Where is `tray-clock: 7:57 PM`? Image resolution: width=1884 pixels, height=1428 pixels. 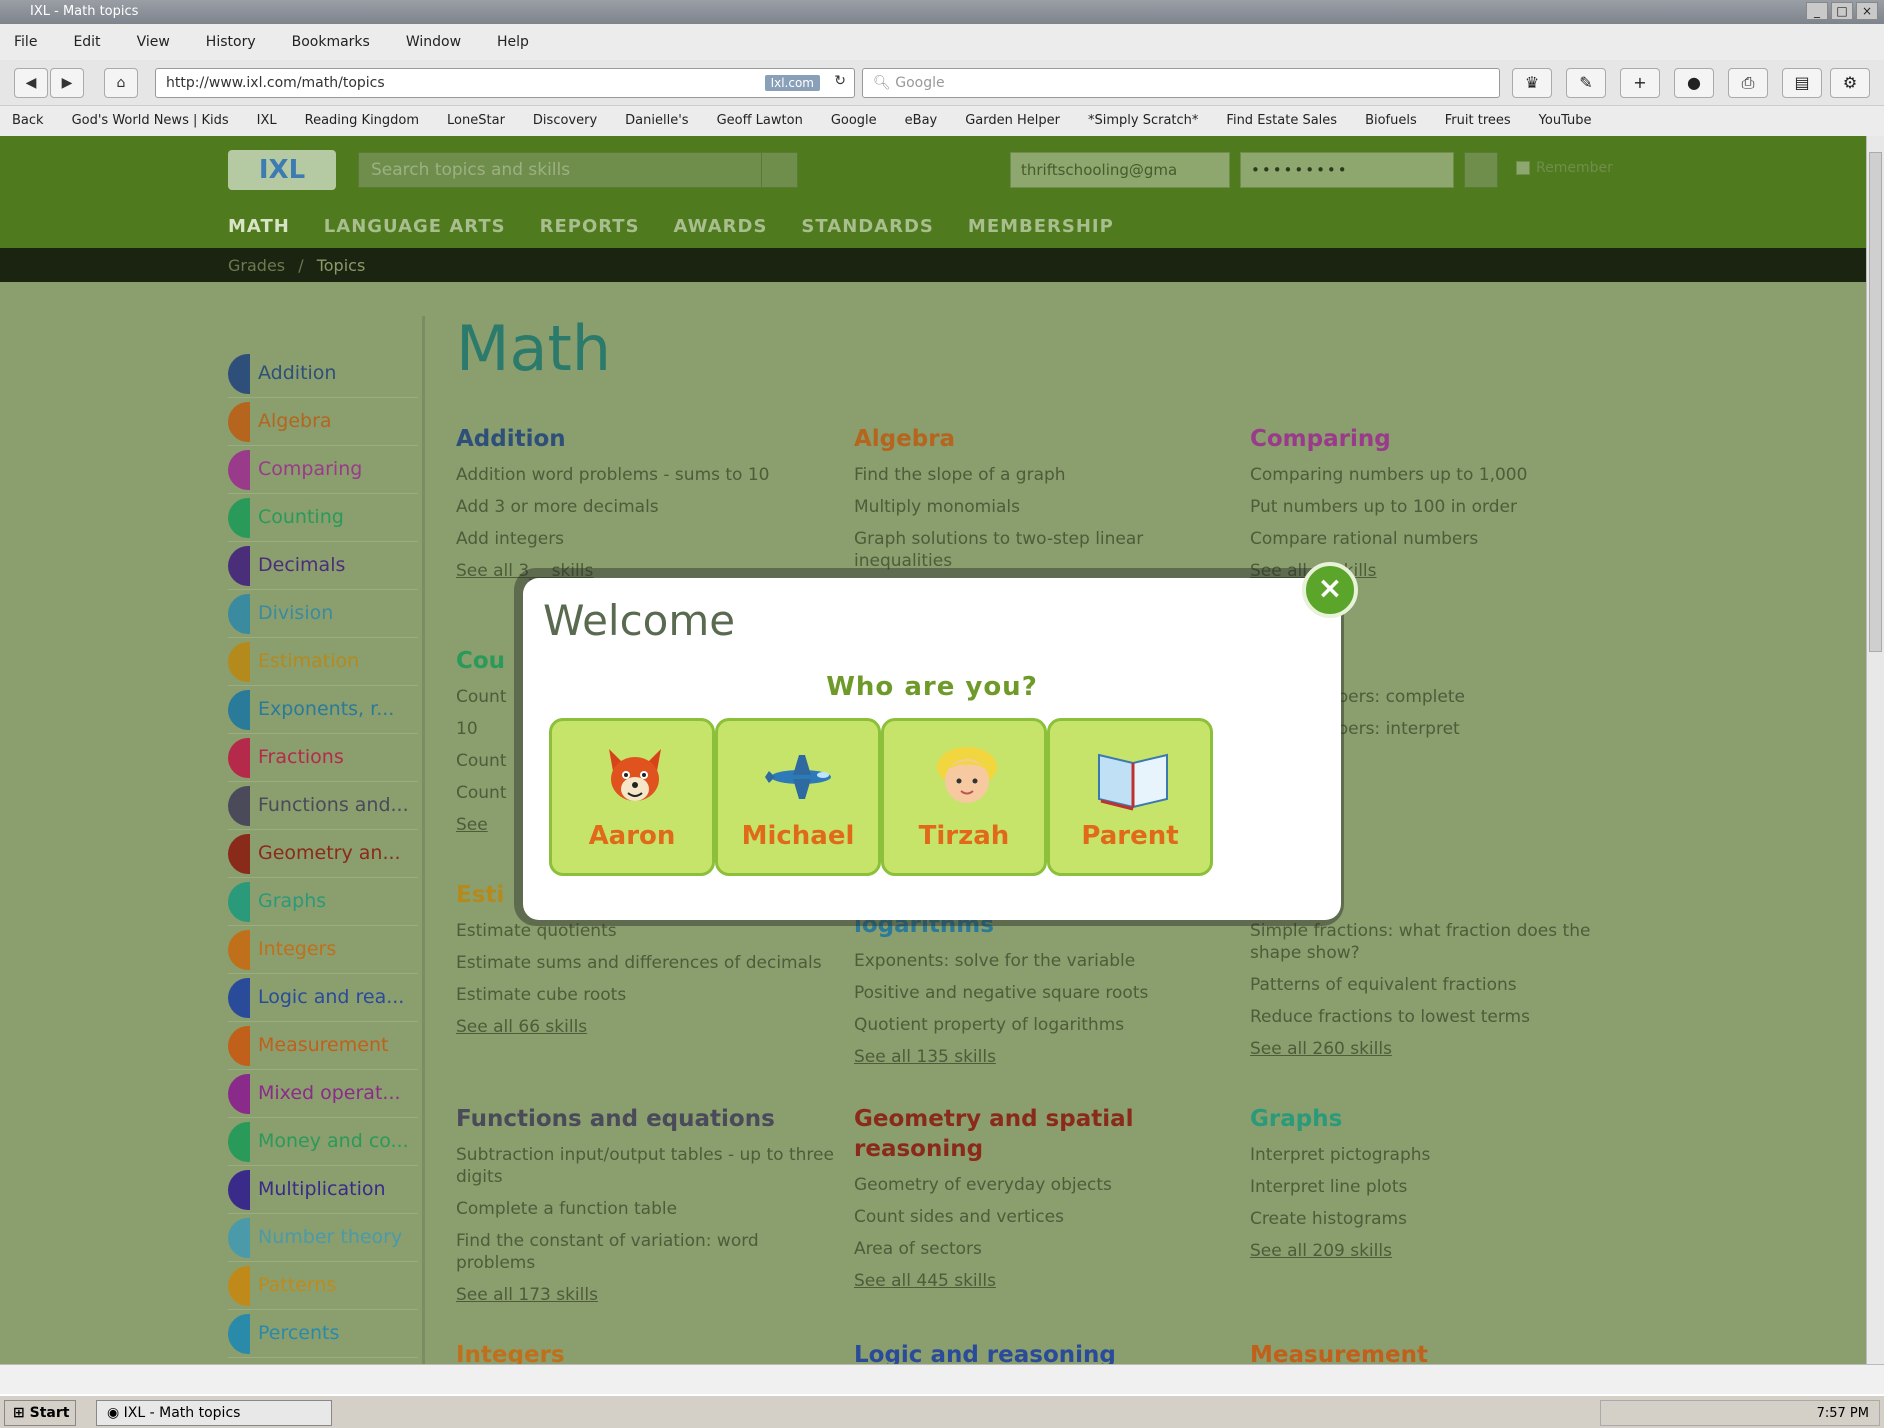
tray-clock: 7:57 PM is located at coordinates (1843, 1413).